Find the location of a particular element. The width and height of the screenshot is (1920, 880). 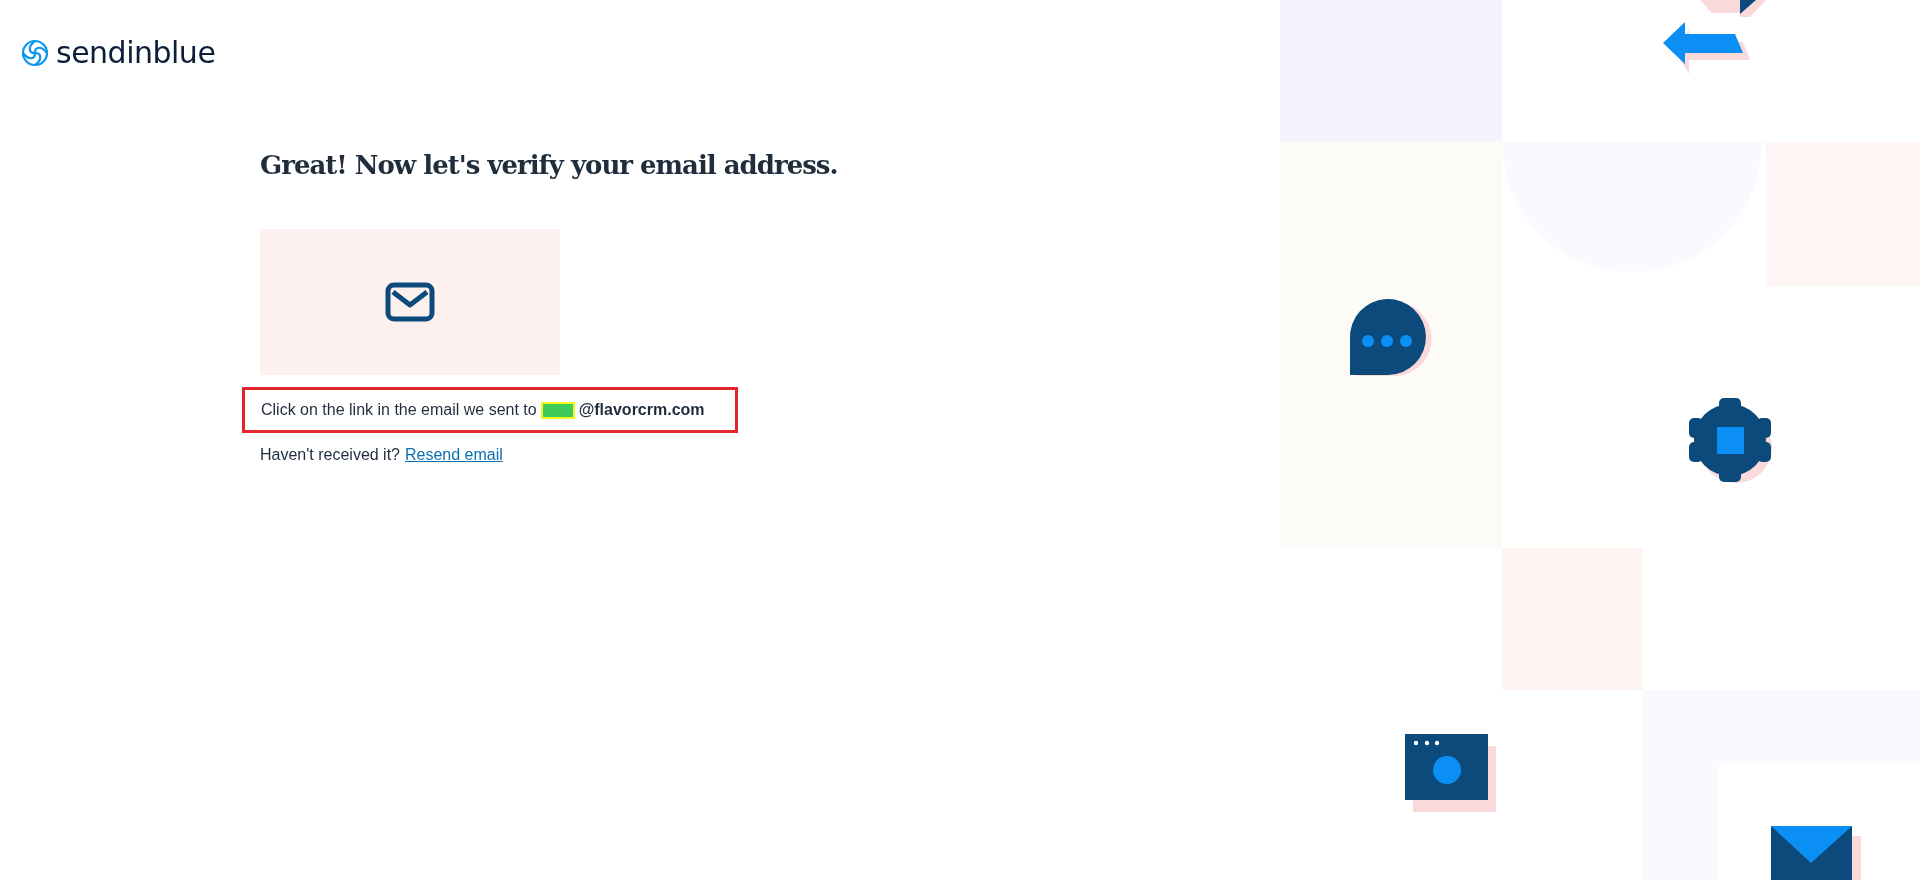

chat-bubble-icon is located at coordinates (1391, 337).